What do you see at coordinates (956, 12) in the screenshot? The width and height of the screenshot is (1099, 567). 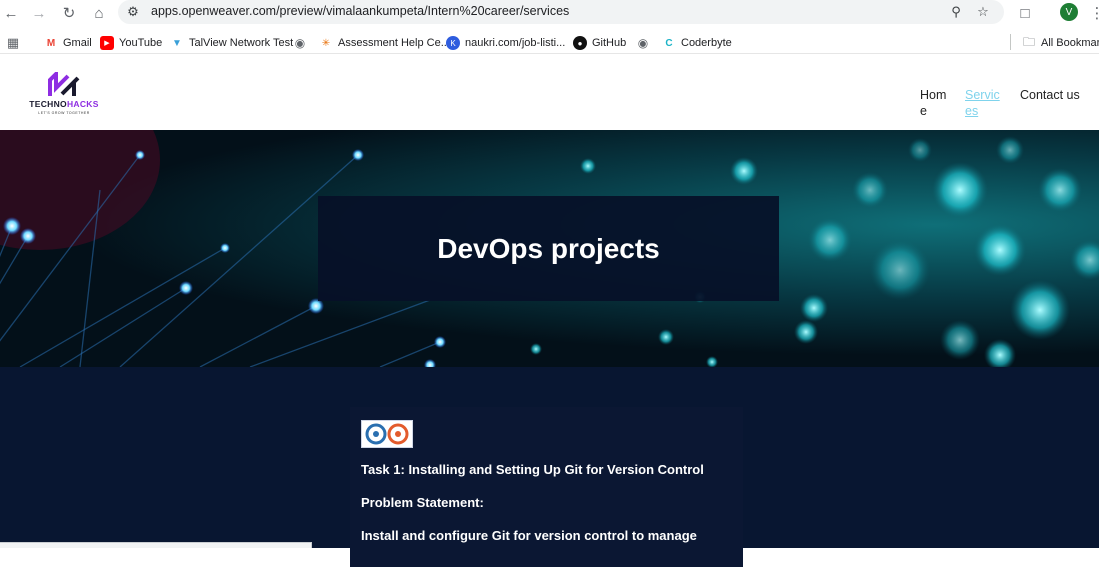 I see `zoom-icon: ⚲` at bounding box center [956, 12].